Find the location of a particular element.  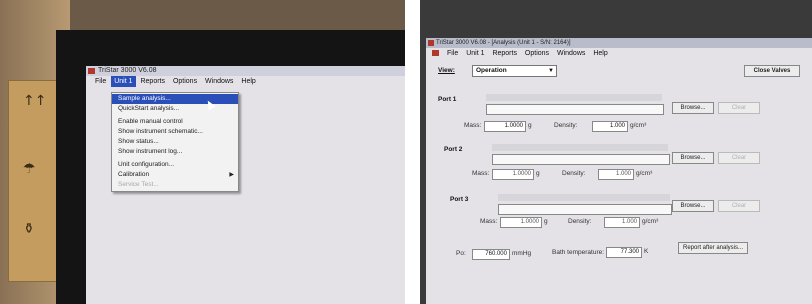

port-1-density-label: Density: is located at coordinates (566, 125).